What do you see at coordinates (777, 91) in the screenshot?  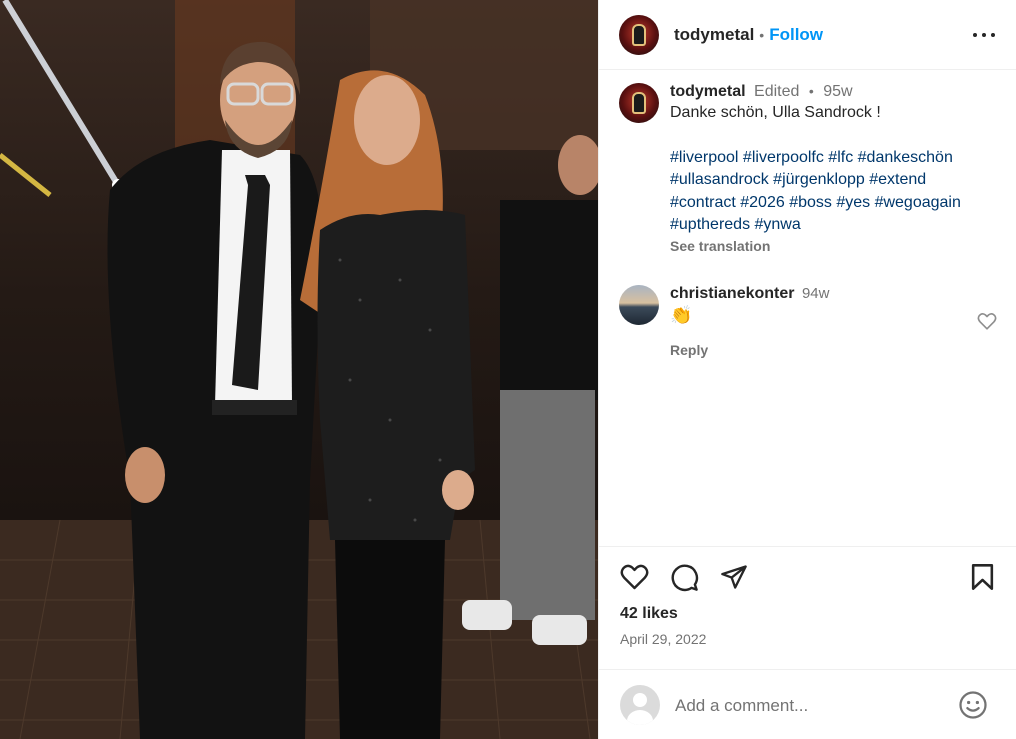 I see `edited-label: Edited` at bounding box center [777, 91].